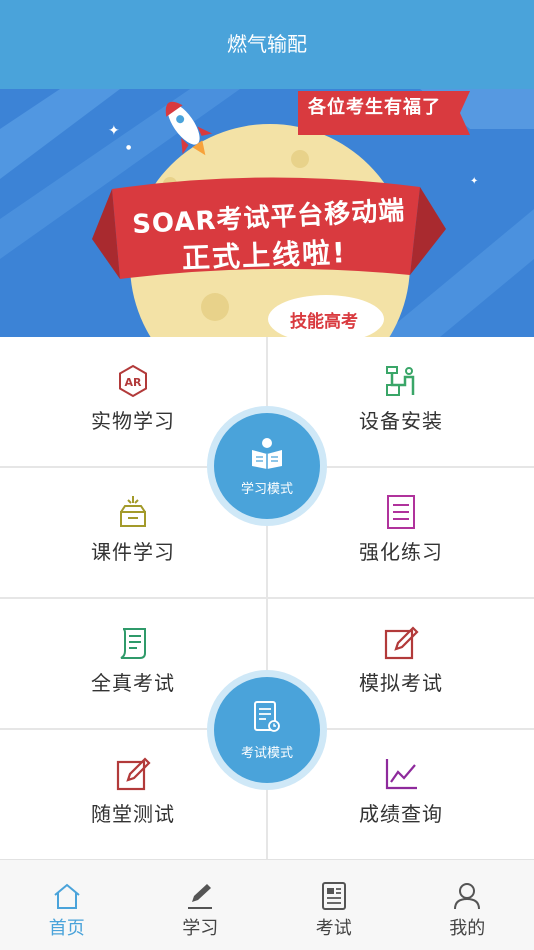 The width and height of the screenshot is (534, 950). Describe the element at coordinates (401, 552) in the screenshot. I see `cell-label: 强化练习` at that location.